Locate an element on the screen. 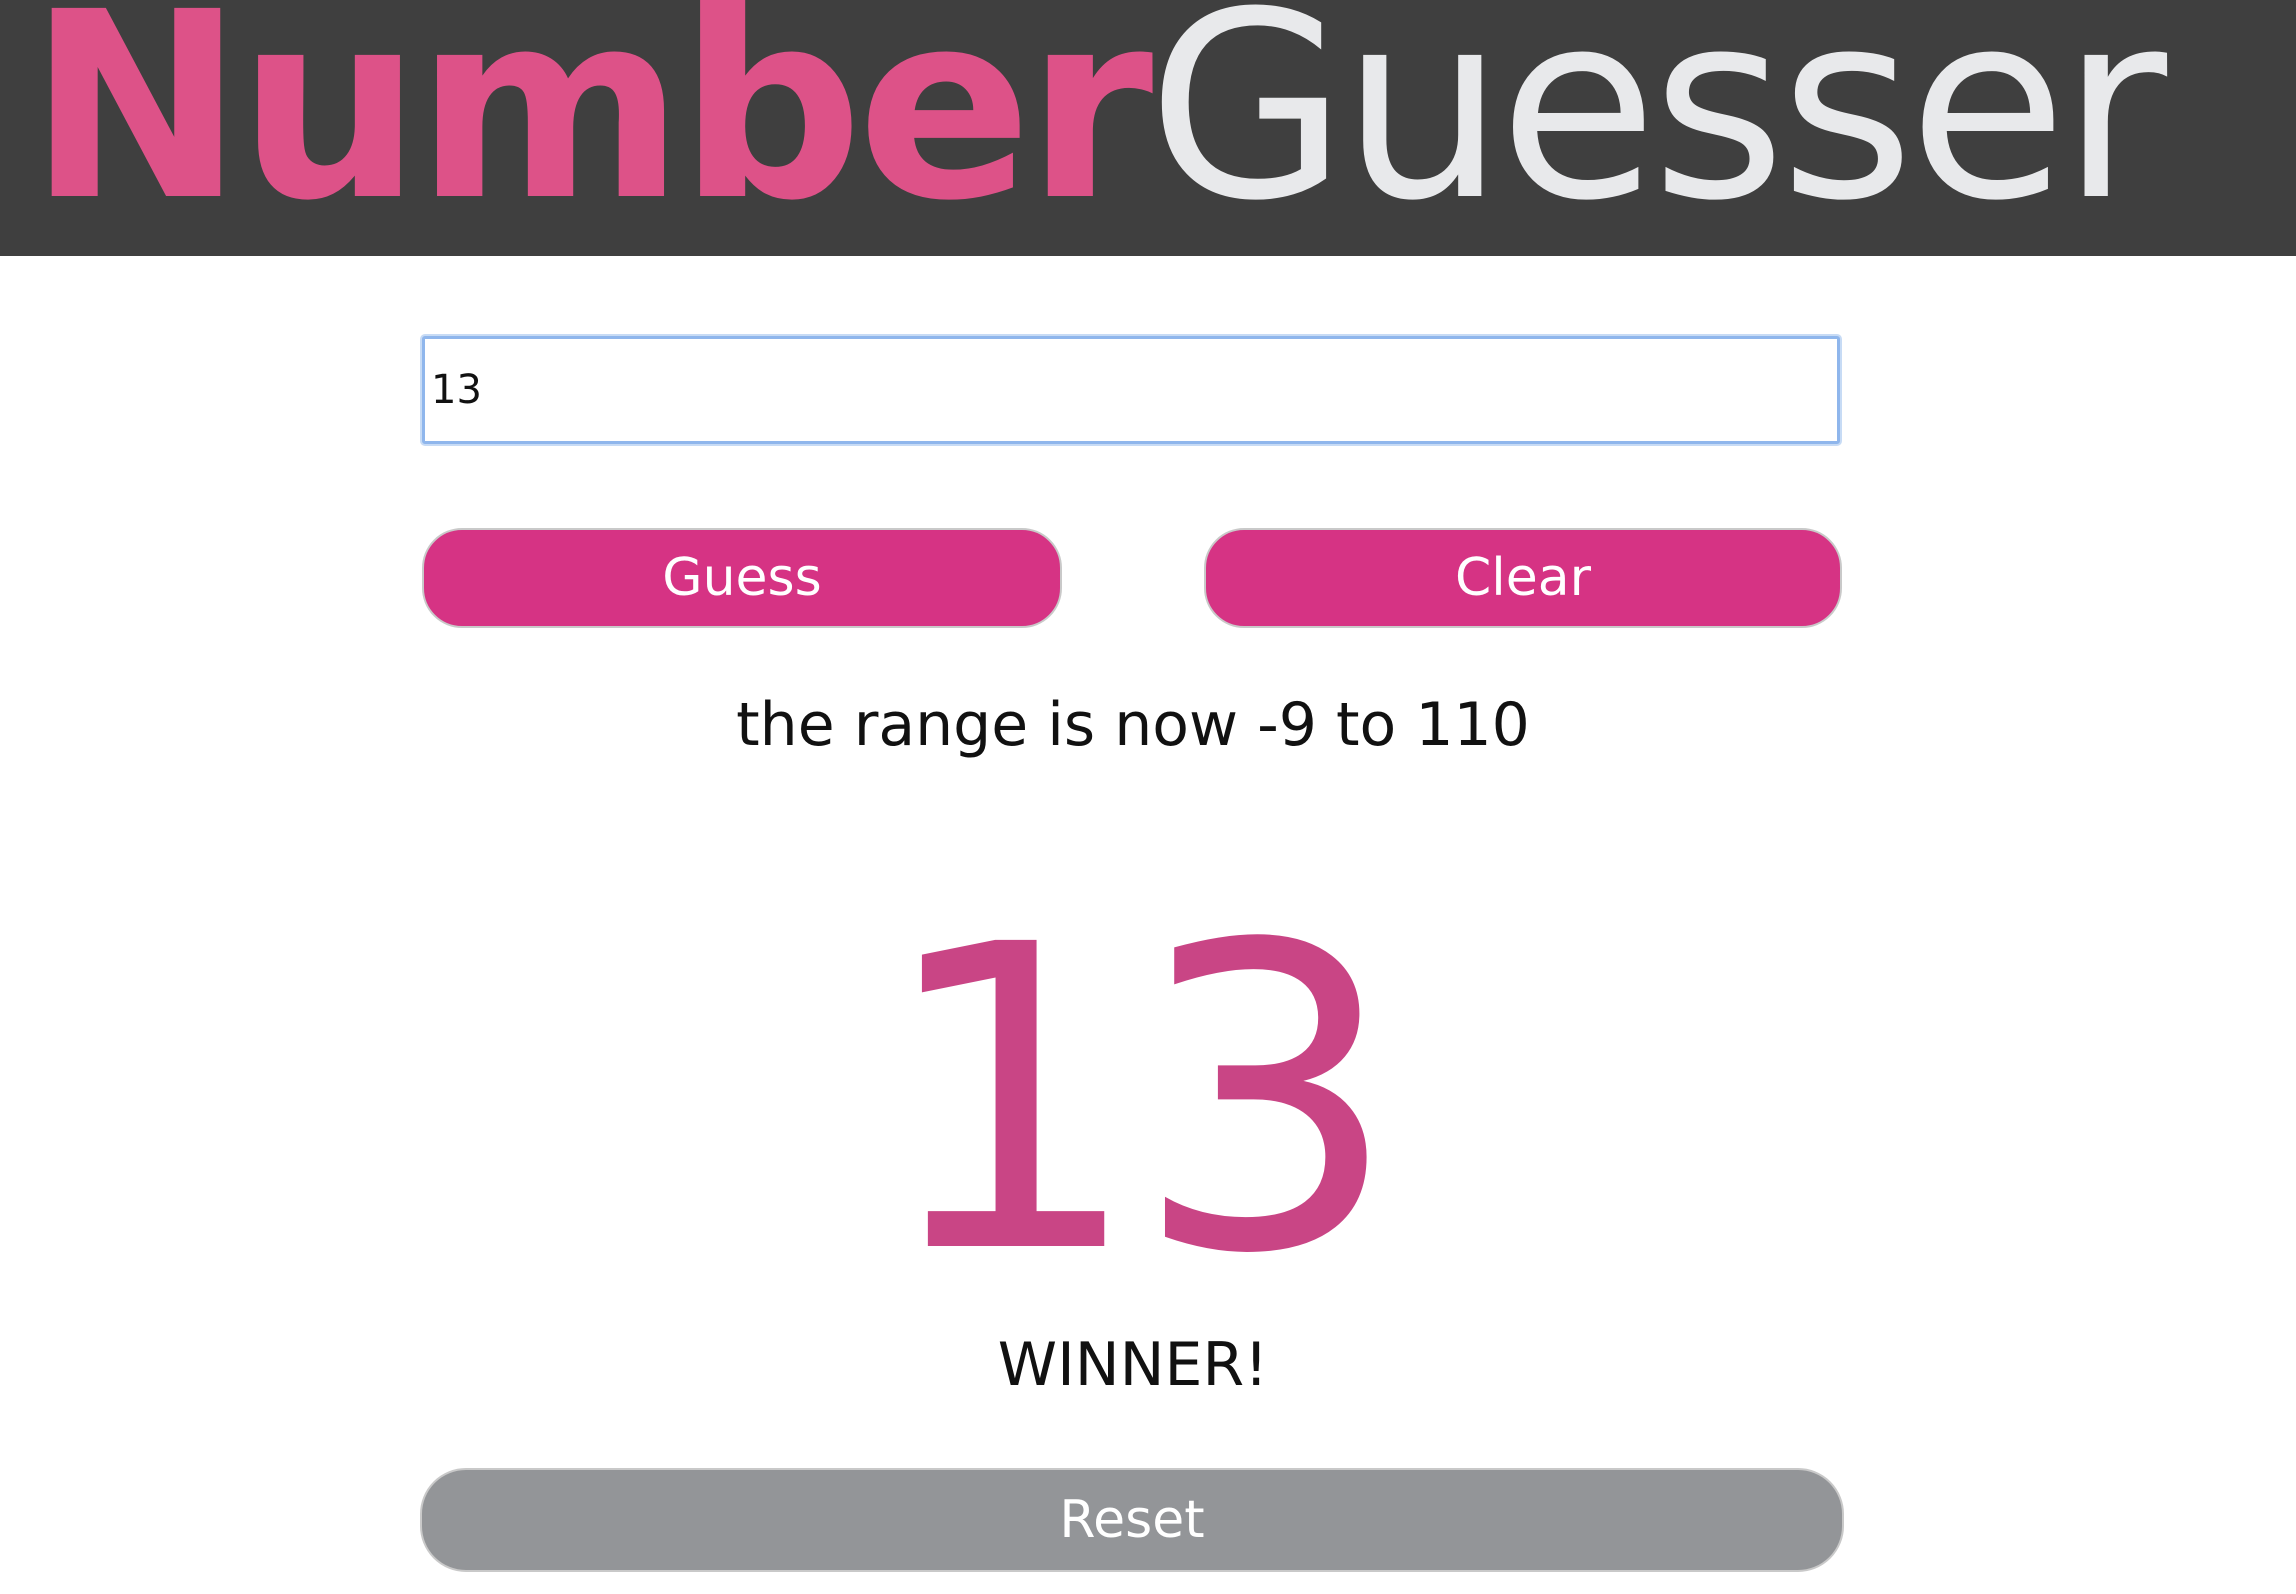 The image size is (2296, 1594). reset-button-label: Reset is located at coordinates (1132, 1520).